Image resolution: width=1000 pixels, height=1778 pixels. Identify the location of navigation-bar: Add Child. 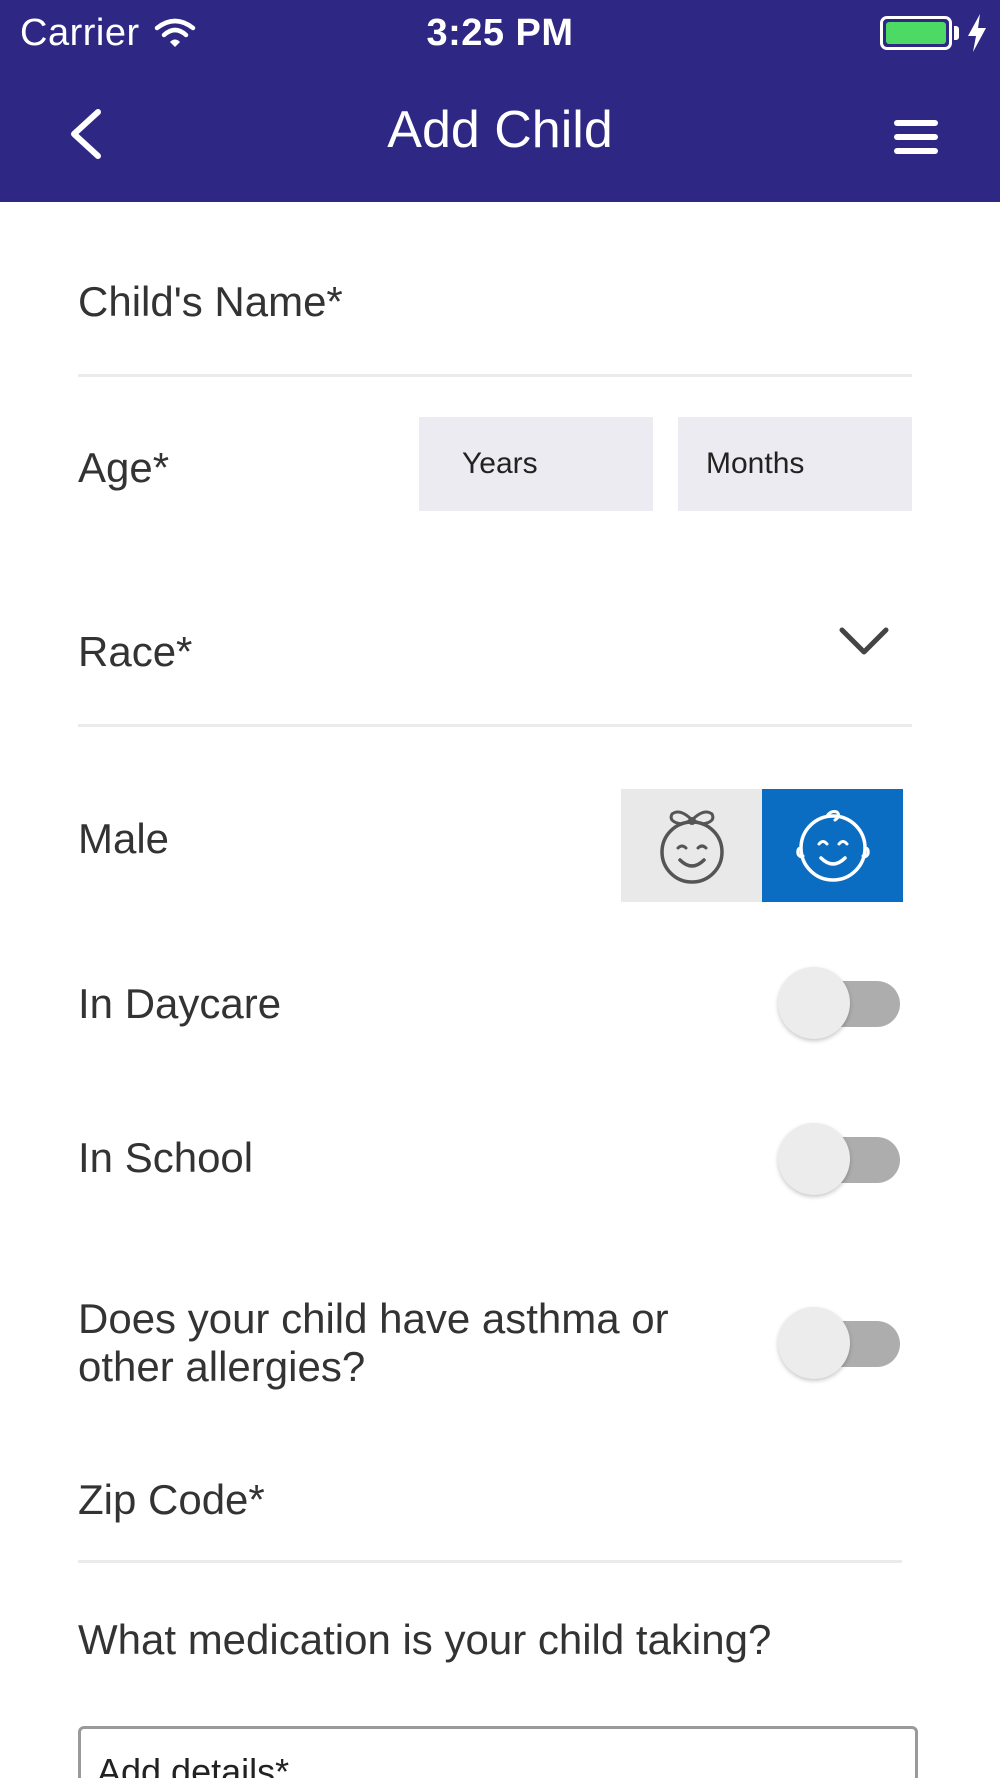
(500, 135).